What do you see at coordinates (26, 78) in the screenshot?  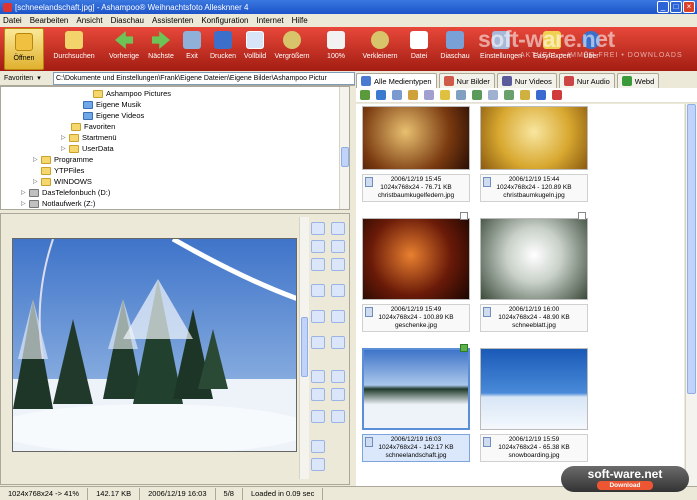 I see `favorites-dropdown: Favoriten ▾` at bounding box center [26, 78].